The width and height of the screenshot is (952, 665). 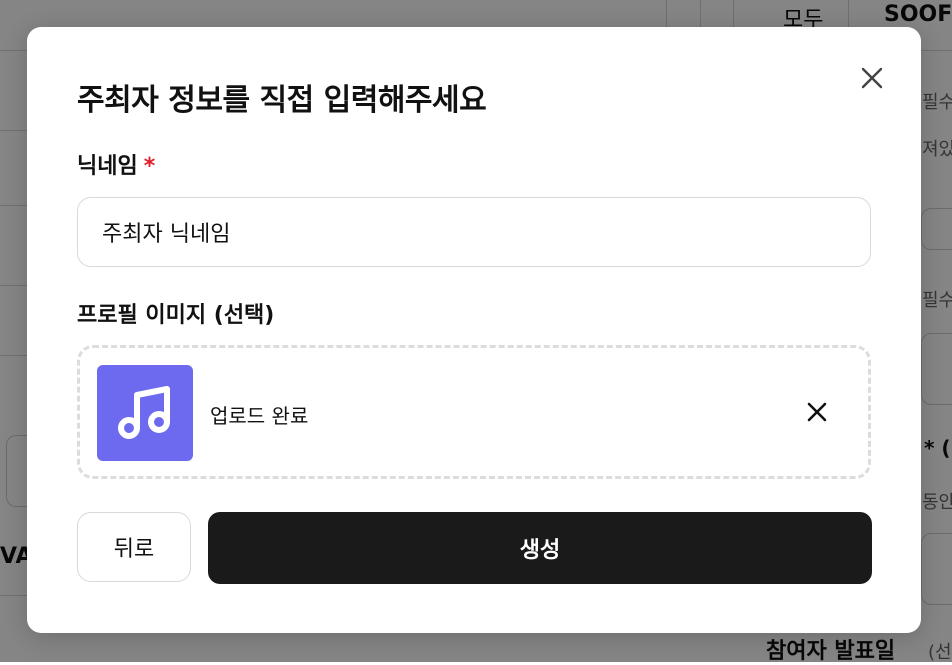 What do you see at coordinates (282, 100) in the screenshot?
I see `dialog-title: 주최자 정보를 직접 입력해주세요` at bounding box center [282, 100].